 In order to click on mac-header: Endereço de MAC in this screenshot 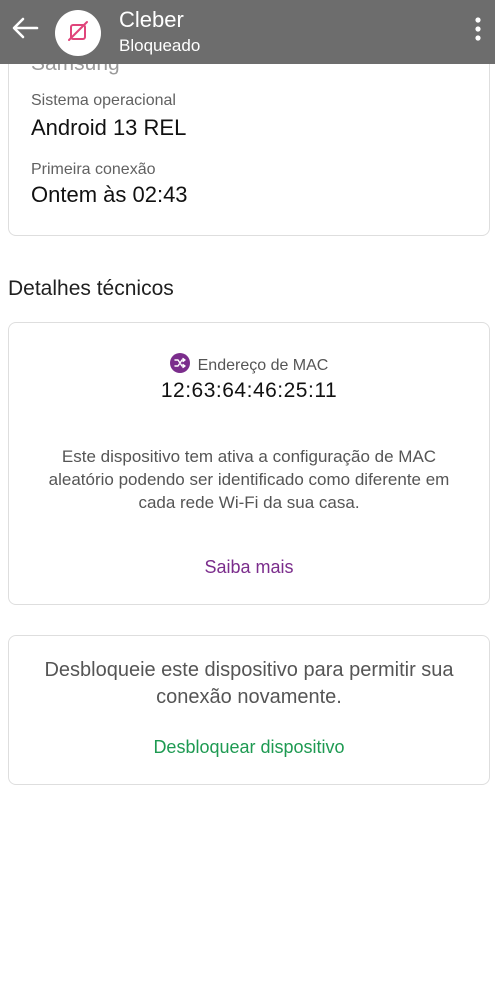, I will do `click(249, 365)`.